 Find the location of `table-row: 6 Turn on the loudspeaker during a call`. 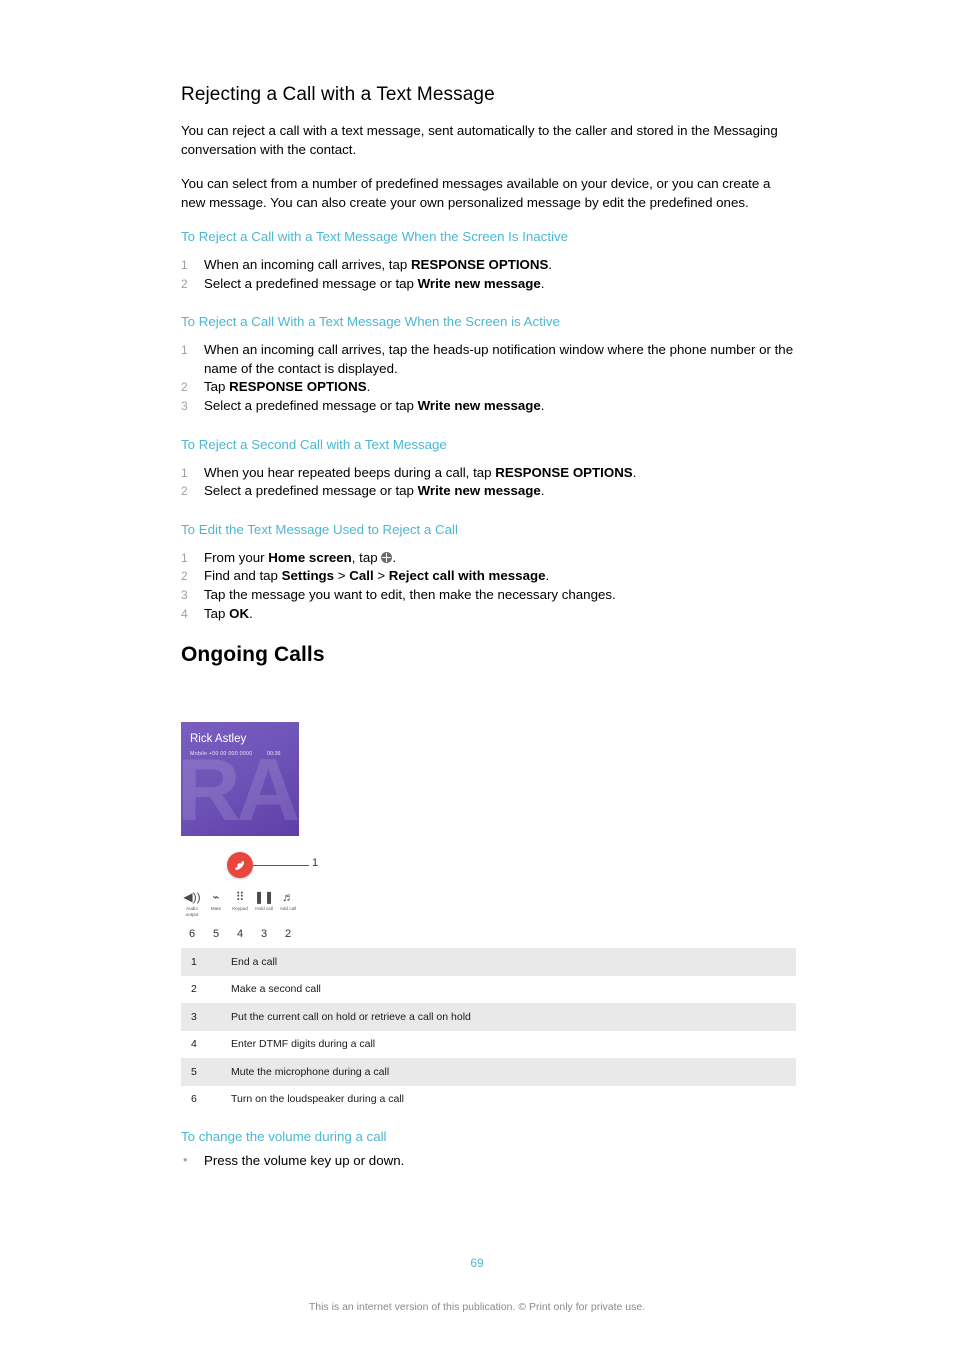

table-row: 6 Turn on the loudspeaker during a call is located at coordinates (488, 1100).